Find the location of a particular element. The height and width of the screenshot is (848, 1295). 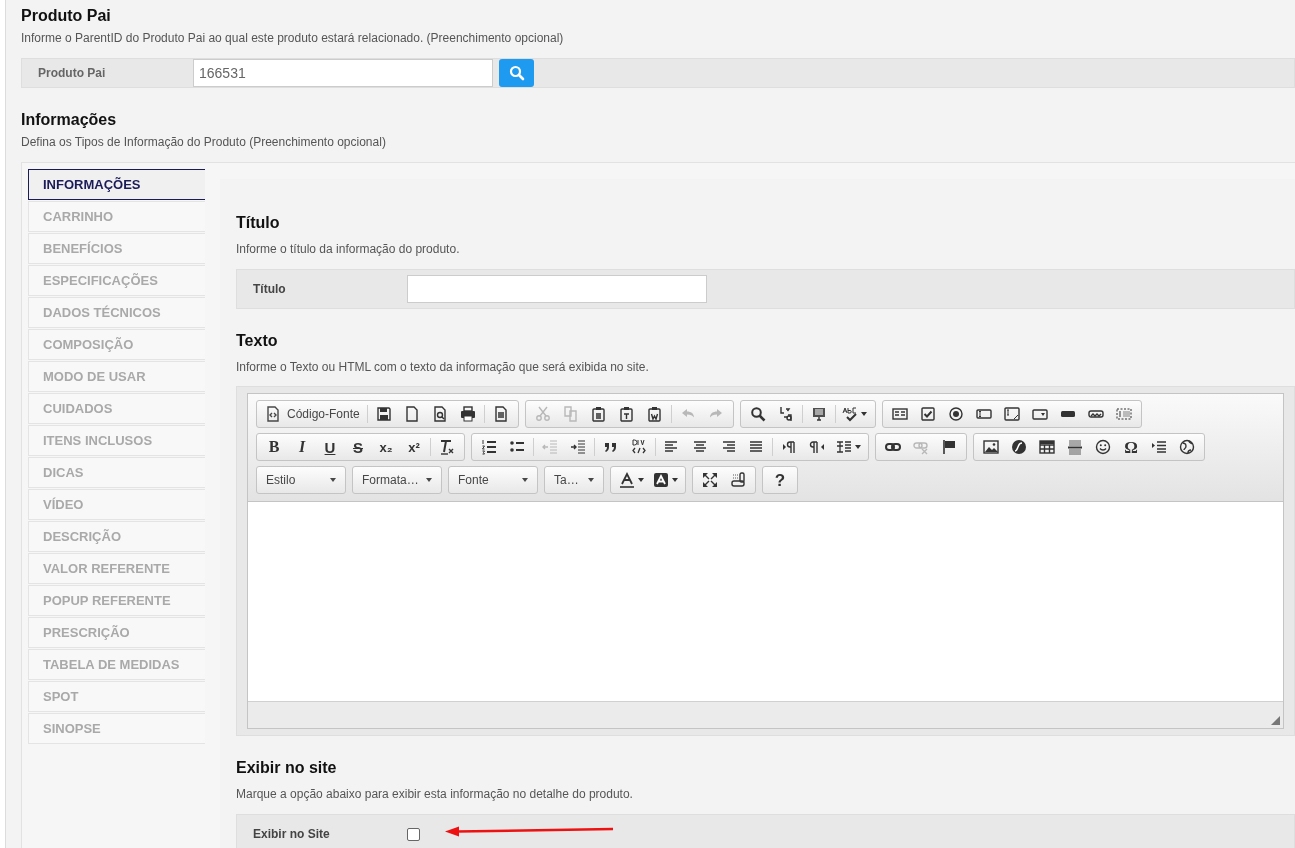

clipboard-text-icon is located at coordinates (626, 414).